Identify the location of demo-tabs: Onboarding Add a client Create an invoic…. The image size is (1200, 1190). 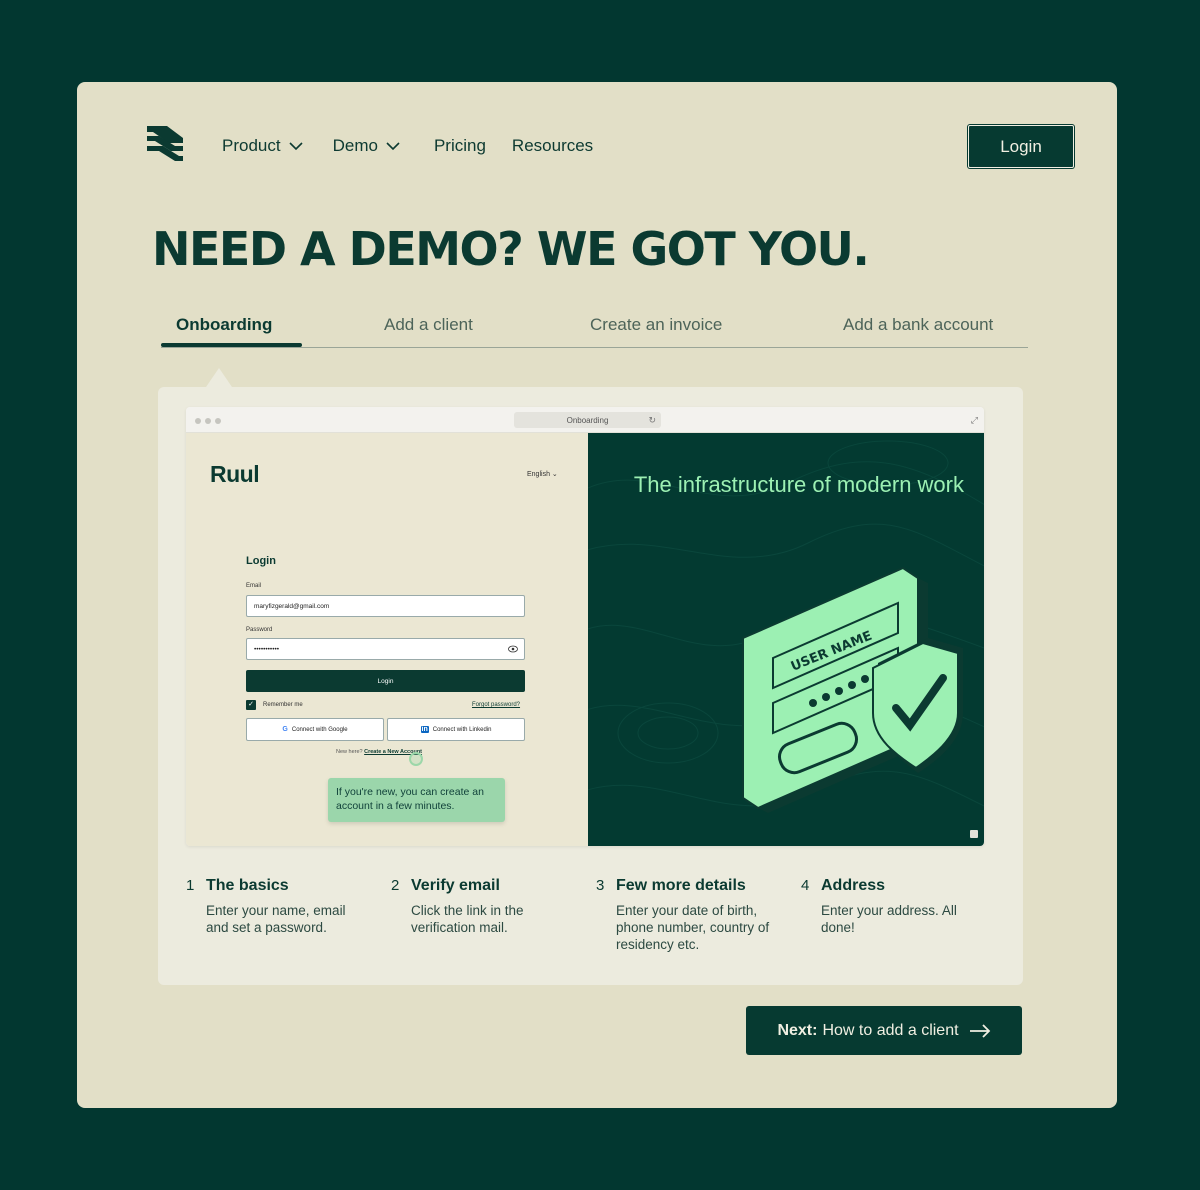
(594, 330).